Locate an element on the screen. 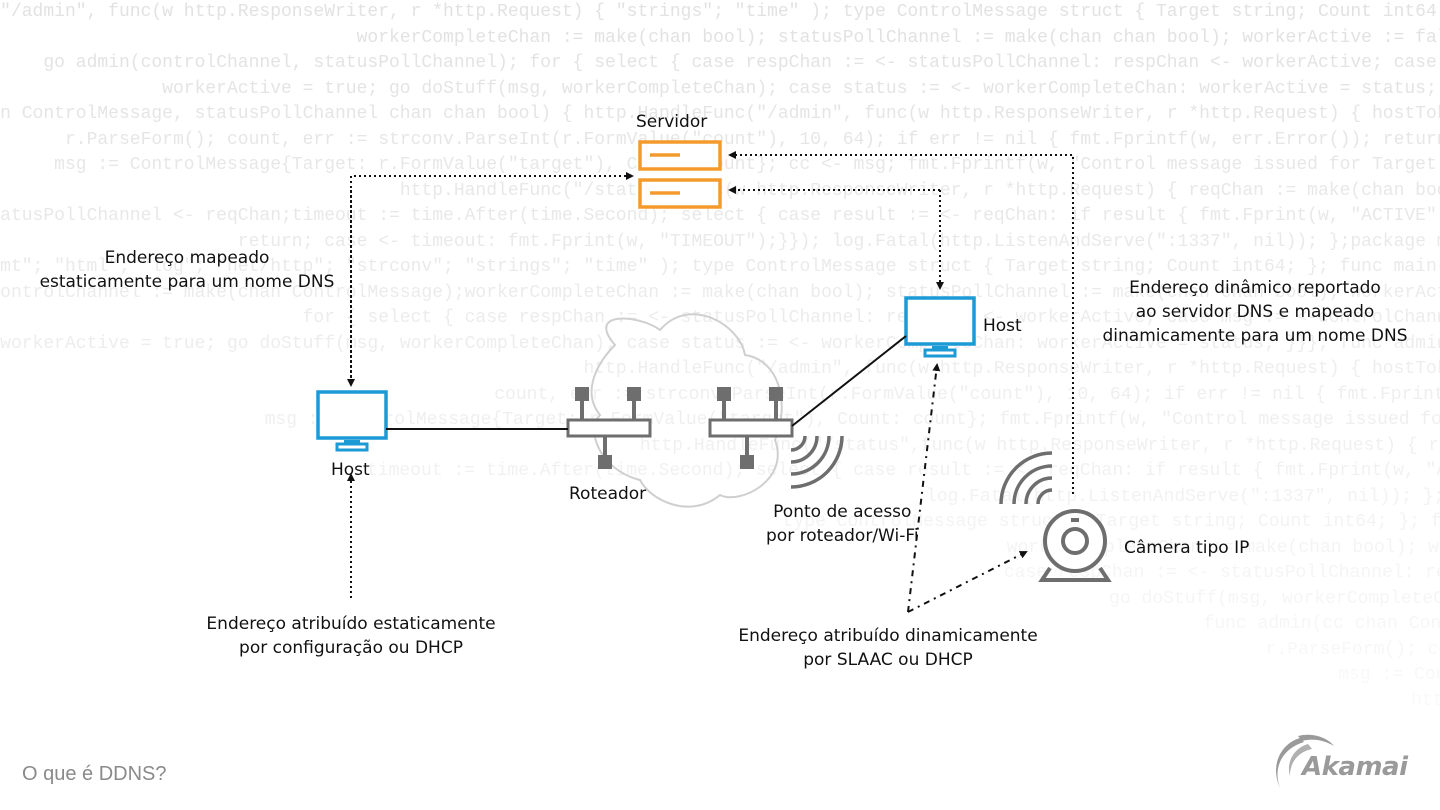 The height and width of the screenshot is (810, 1440). arrow-dynamic-assignment-camera is located at coordinates (967, 582).